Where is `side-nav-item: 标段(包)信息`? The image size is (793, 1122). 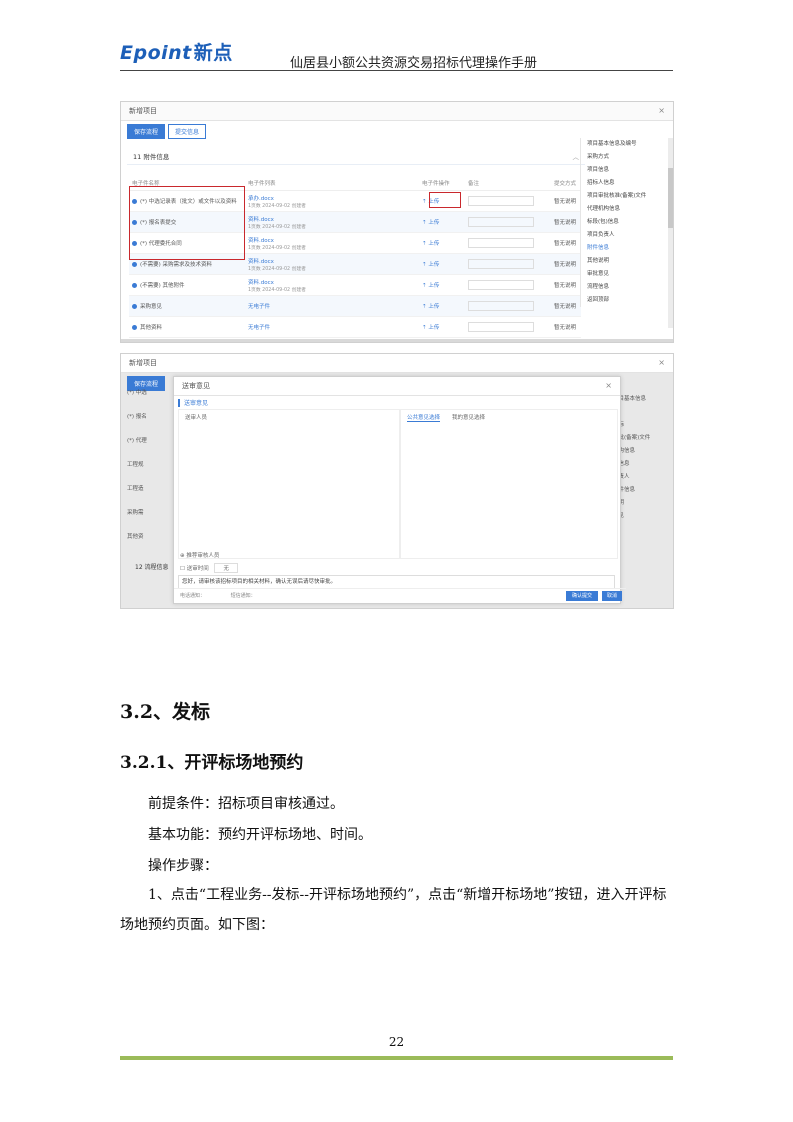 side-nav-item: 标段(包)信息 is located at coordinates (626, 222).